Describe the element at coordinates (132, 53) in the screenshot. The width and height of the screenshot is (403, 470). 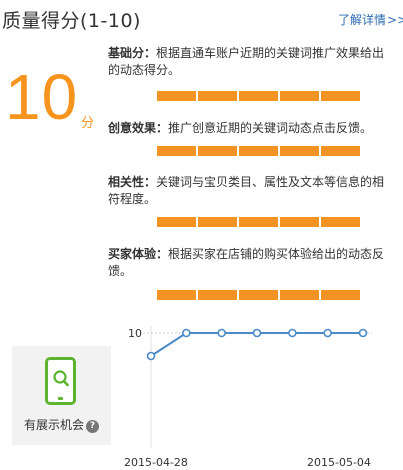
I see `metric-label: 基础分：` at that location.